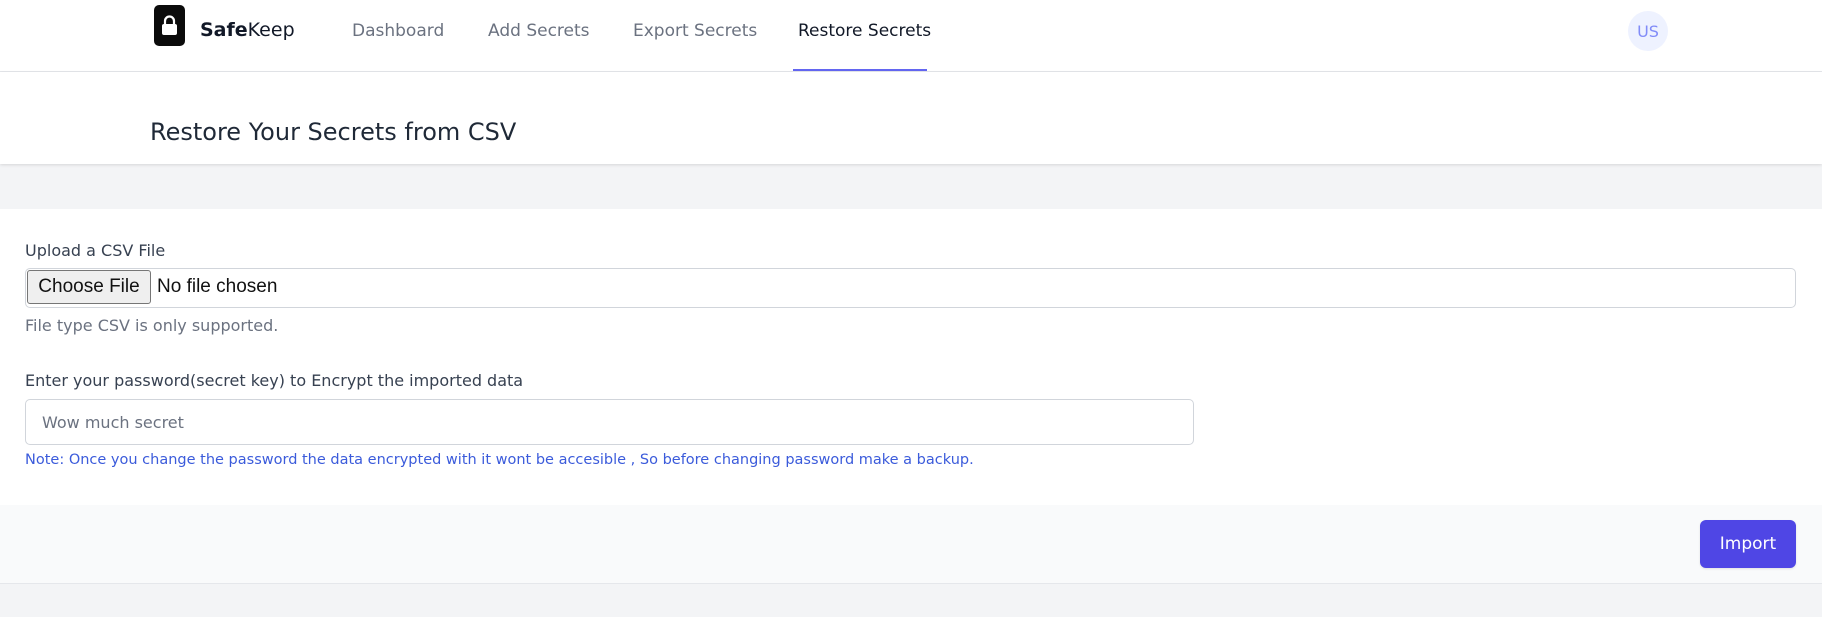  What do you see at coordinates (271, 30) in the screenshot?
I see `brand-name-rest: Keep` at bounding box center [271, 30].